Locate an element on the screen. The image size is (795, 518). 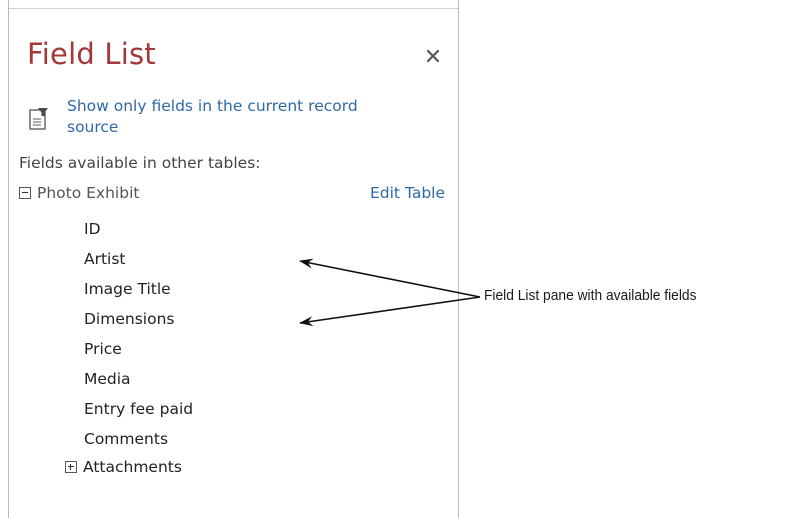
collapse-icon is located at coordinates (25, 193).